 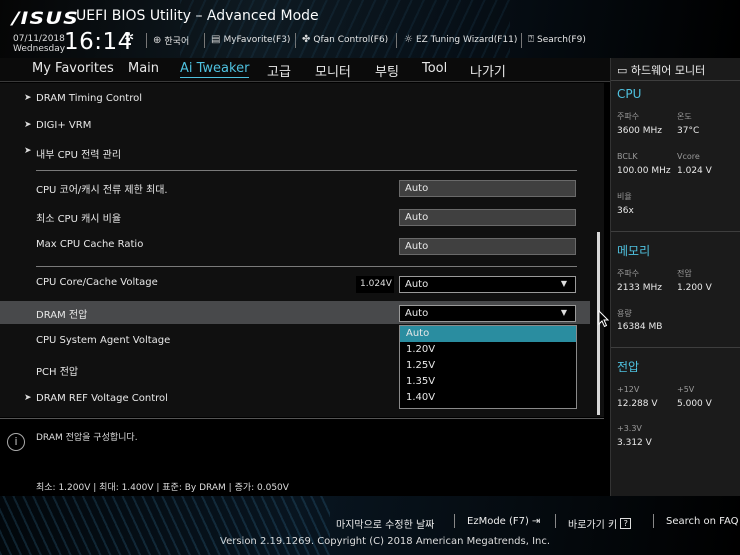 I want to click on bclk-value: 100.00 MHz, so click(x=644, y=171).